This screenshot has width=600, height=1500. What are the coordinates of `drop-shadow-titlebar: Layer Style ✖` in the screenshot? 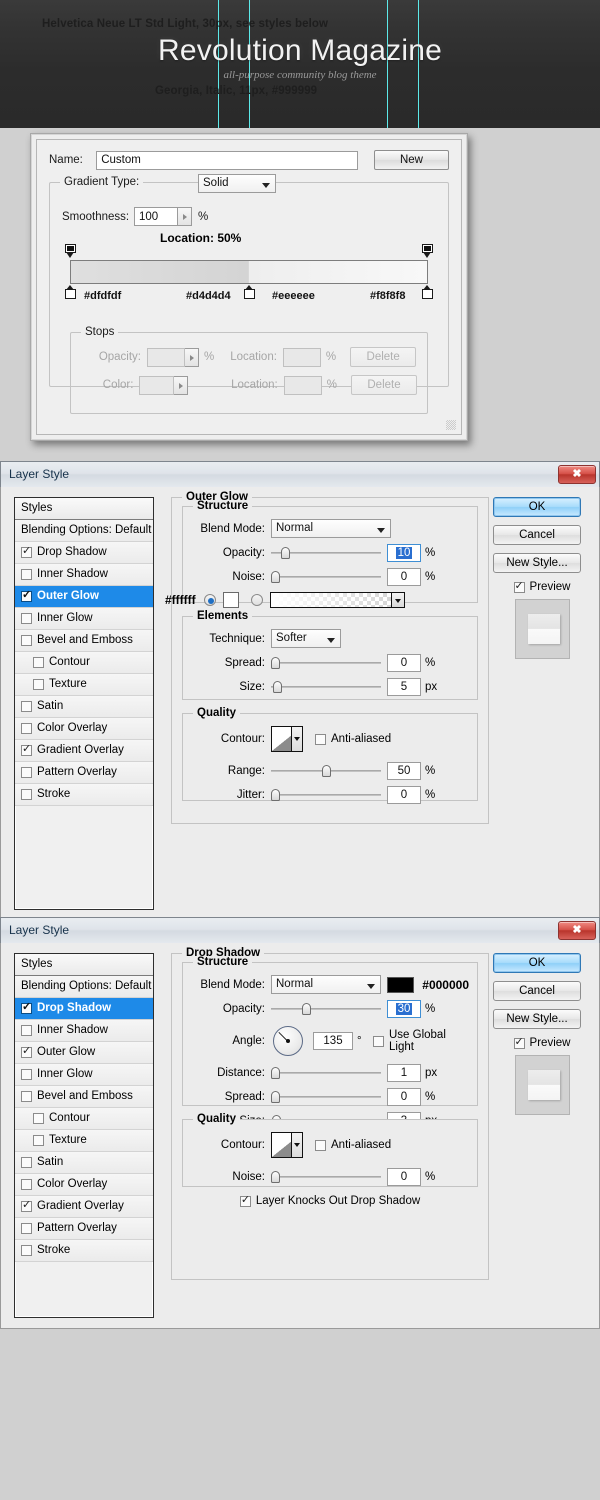 It's located at (300, 930).